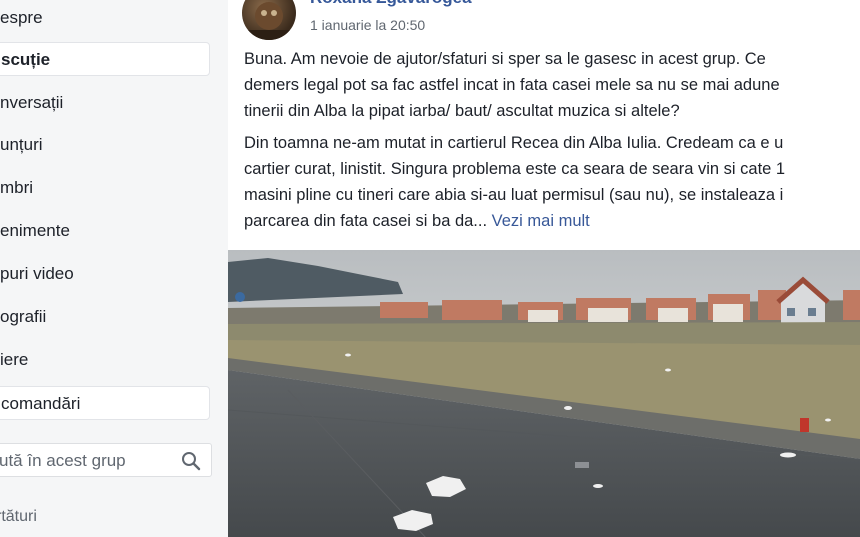 The width and height of the screenshot is (860, 537). Describe the element at coordinates (105, 188) in the screenshot. I see `sidebar-item-members: mbri` at that location.